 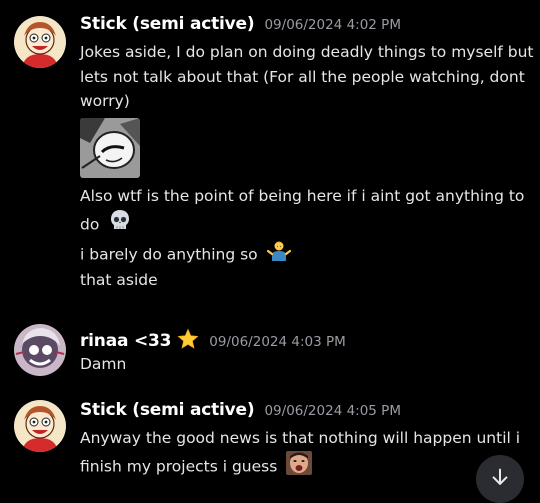 What do you see at coordinates (332, 25) in the screenshot?
I see `timestamp: 09/06/2024 4:02 PM` at bounding box center [332, 25].